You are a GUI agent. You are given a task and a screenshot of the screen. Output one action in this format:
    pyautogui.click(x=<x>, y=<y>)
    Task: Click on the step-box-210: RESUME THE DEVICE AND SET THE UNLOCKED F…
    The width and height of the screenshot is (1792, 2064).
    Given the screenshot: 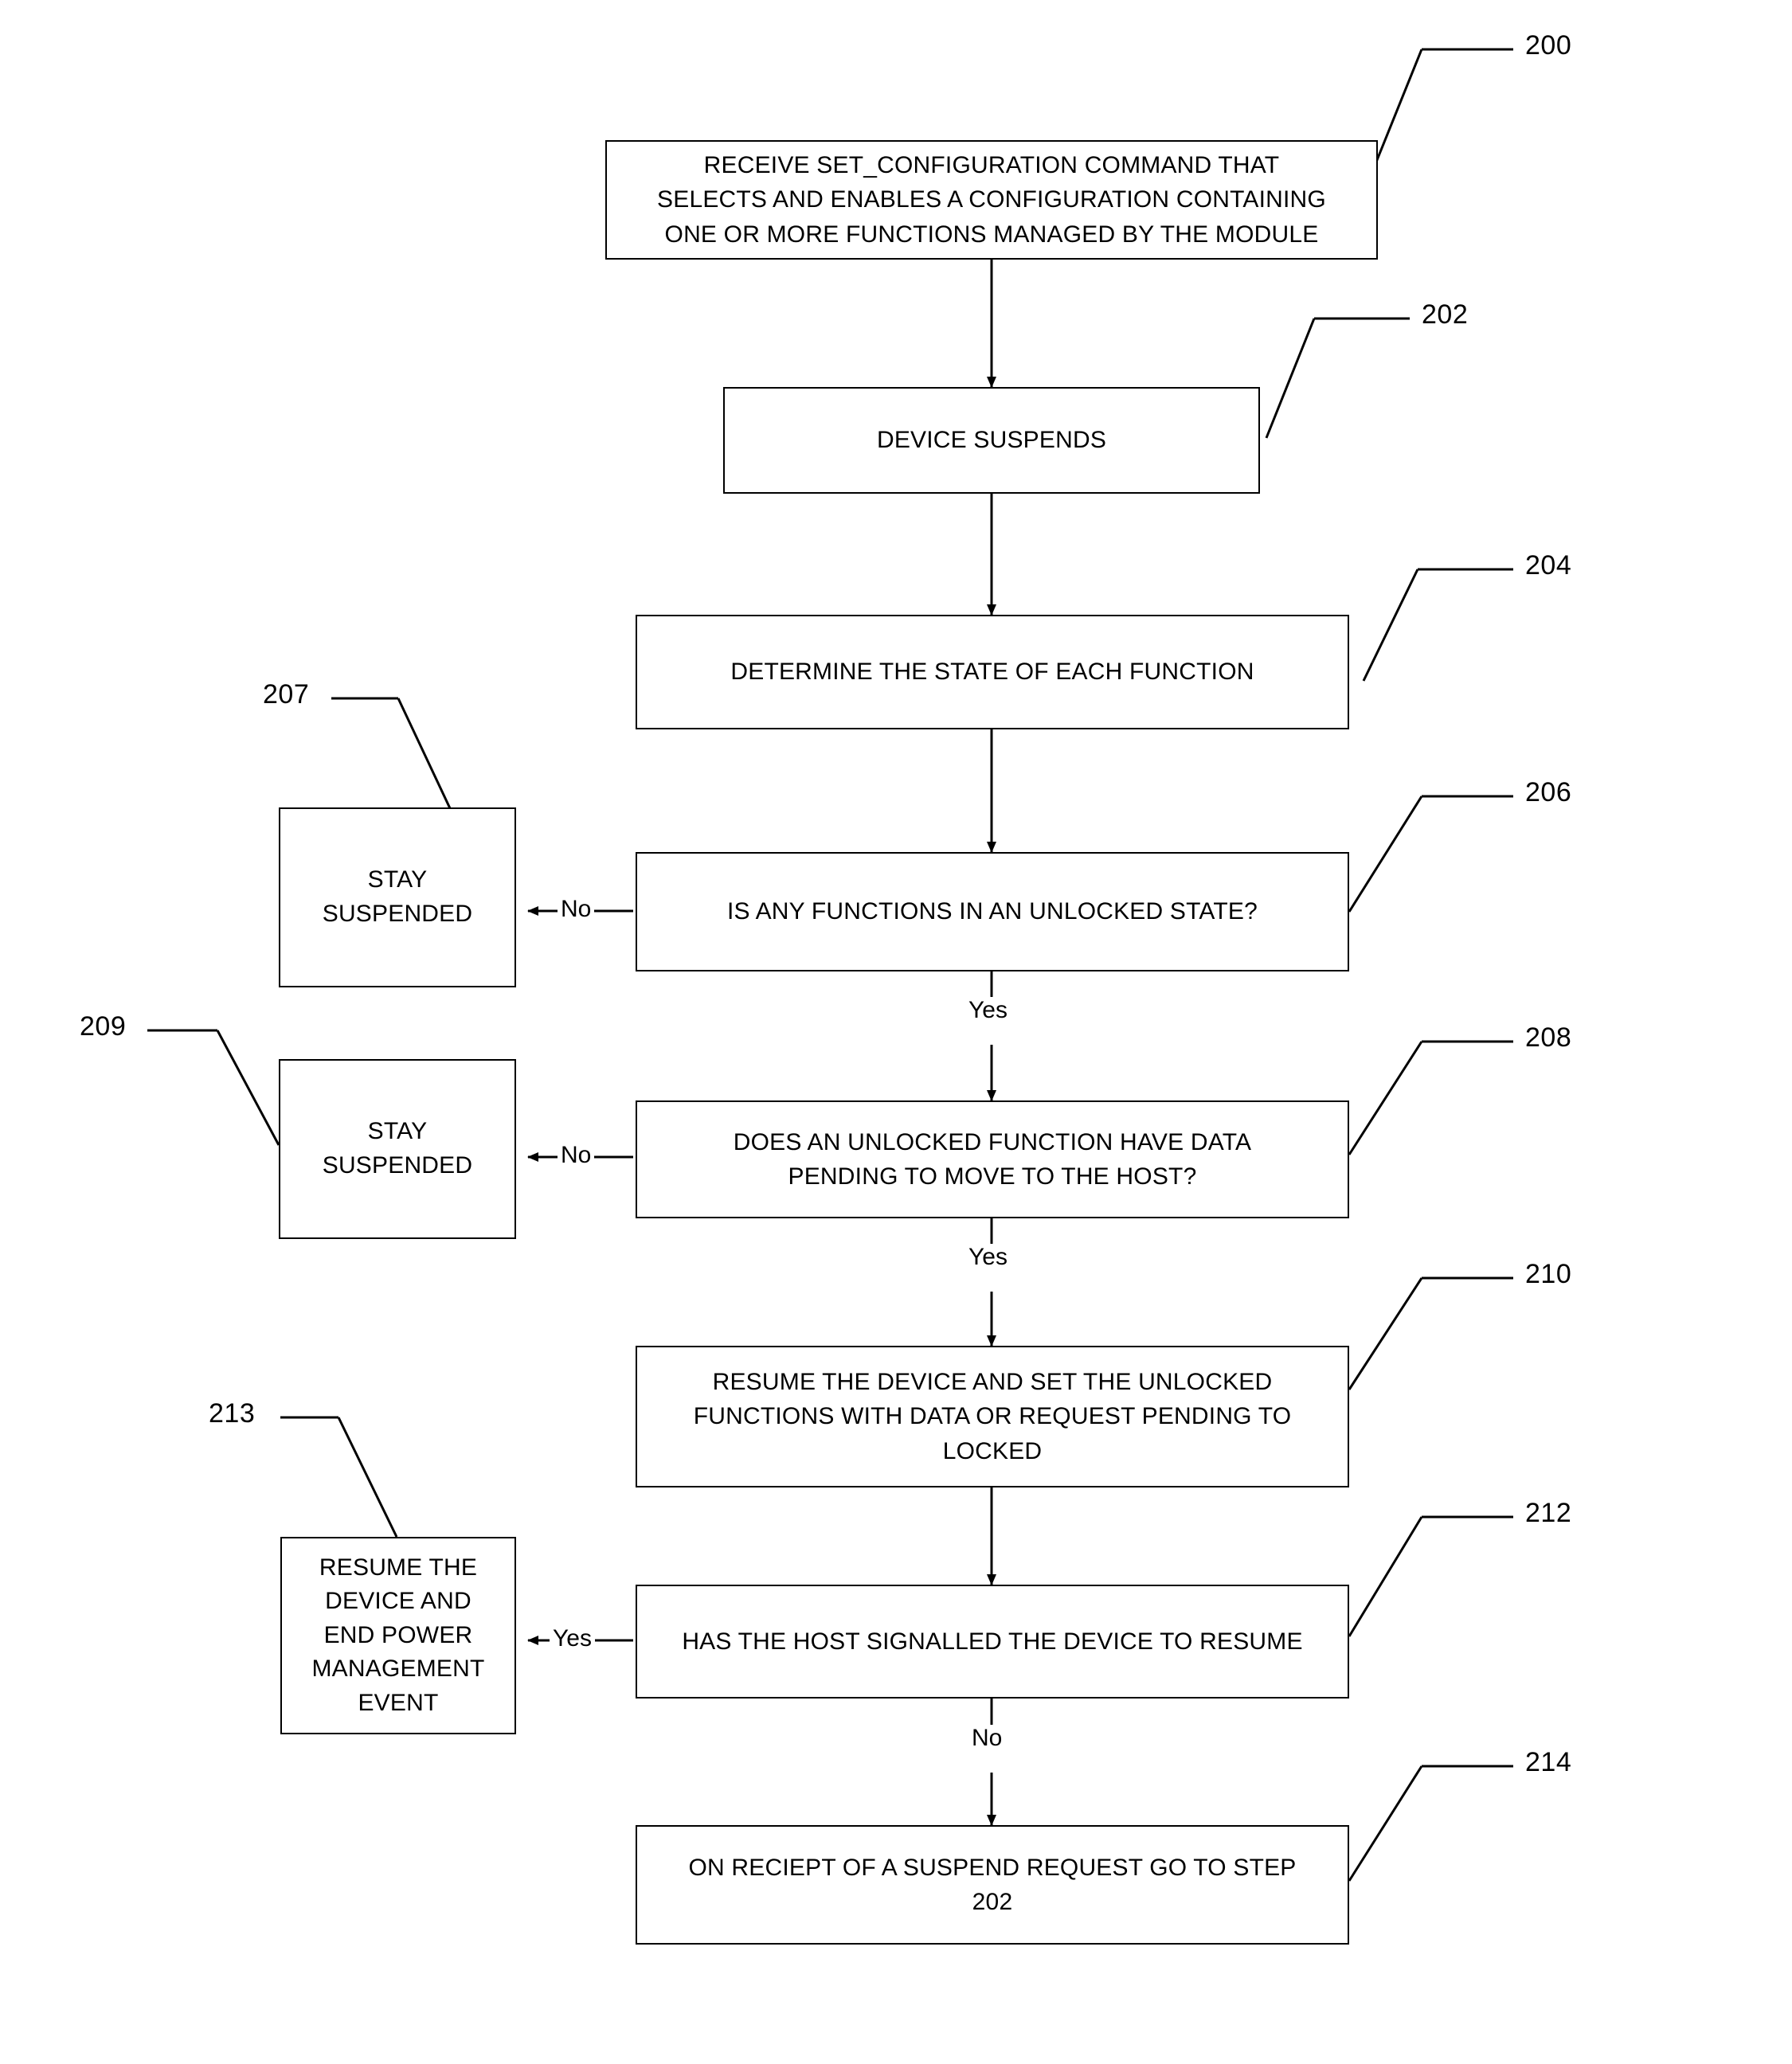 What is the action you would take?
    pyautogui.click(x=992, y=1416)
    